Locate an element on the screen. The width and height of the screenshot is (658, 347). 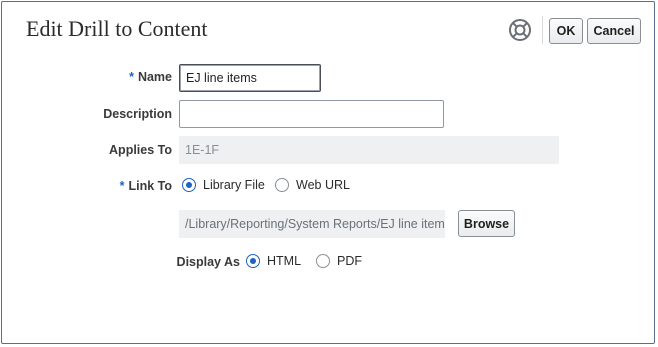
display-as-html-option: HTML is located at coordinates (273, 261).